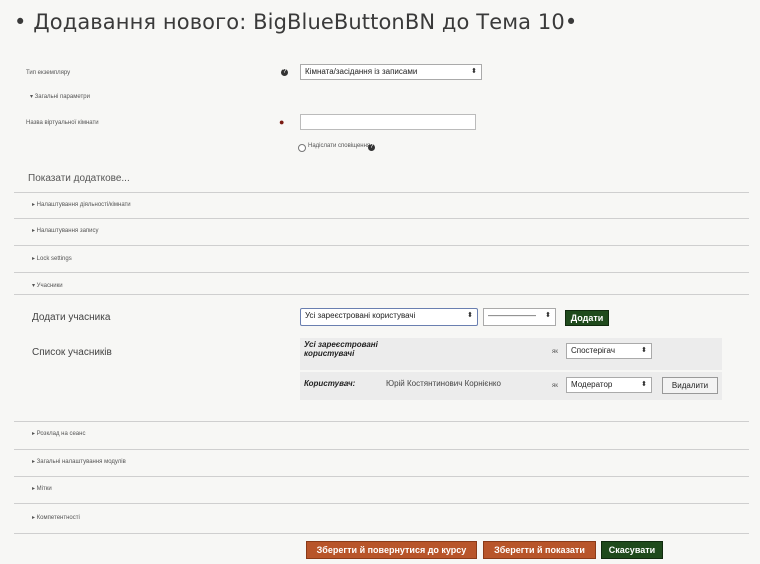 This screenshot has height=564, width=760. What do you see at coordinates (632, 550) in the screenshot?
I see `cancel-button: Скасувати` at bounding box center [632, 550].